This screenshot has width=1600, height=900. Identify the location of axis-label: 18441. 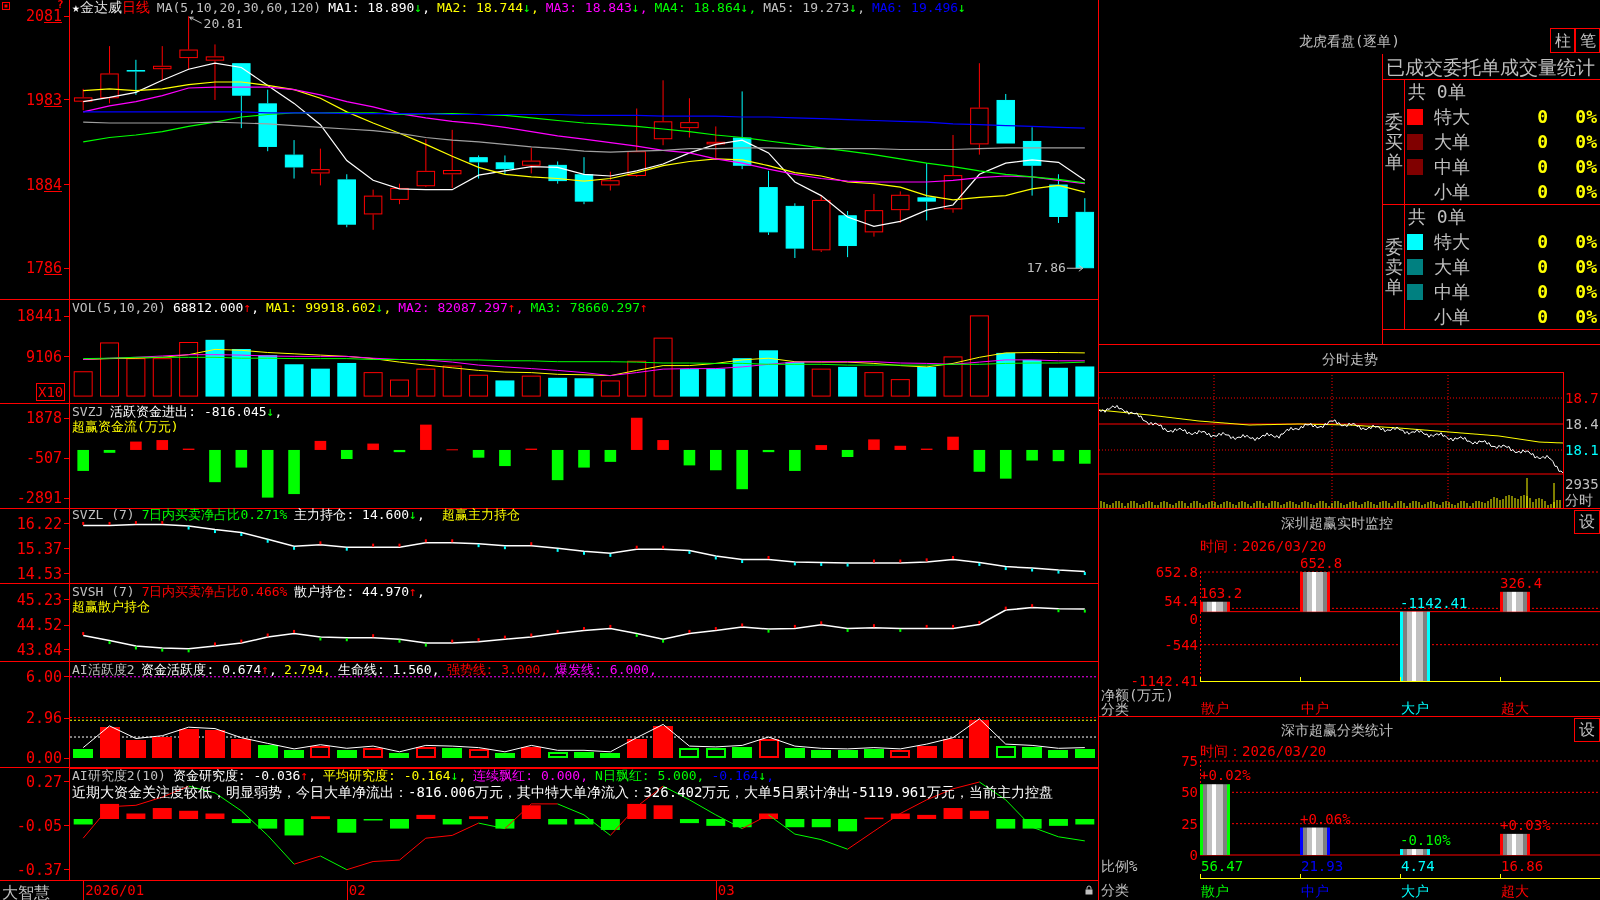
(39, 316).